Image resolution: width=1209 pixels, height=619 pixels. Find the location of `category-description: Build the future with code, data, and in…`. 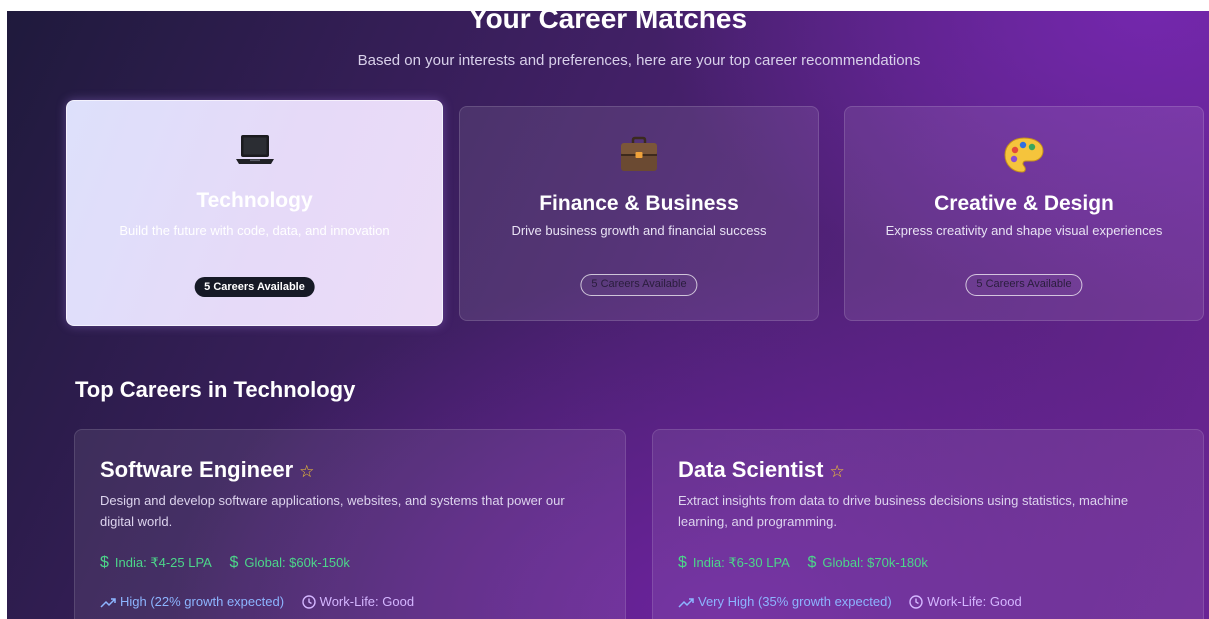

category-description: Build the future with code, data, and in… is located at coordinates (254, 230).